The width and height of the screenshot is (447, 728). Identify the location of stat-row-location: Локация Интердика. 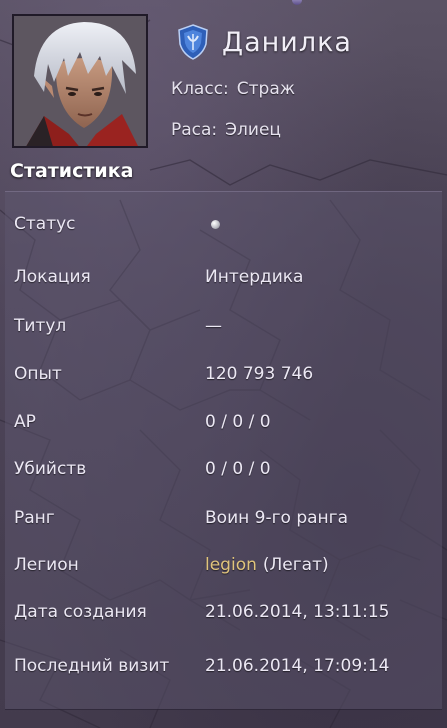
(226, 278).